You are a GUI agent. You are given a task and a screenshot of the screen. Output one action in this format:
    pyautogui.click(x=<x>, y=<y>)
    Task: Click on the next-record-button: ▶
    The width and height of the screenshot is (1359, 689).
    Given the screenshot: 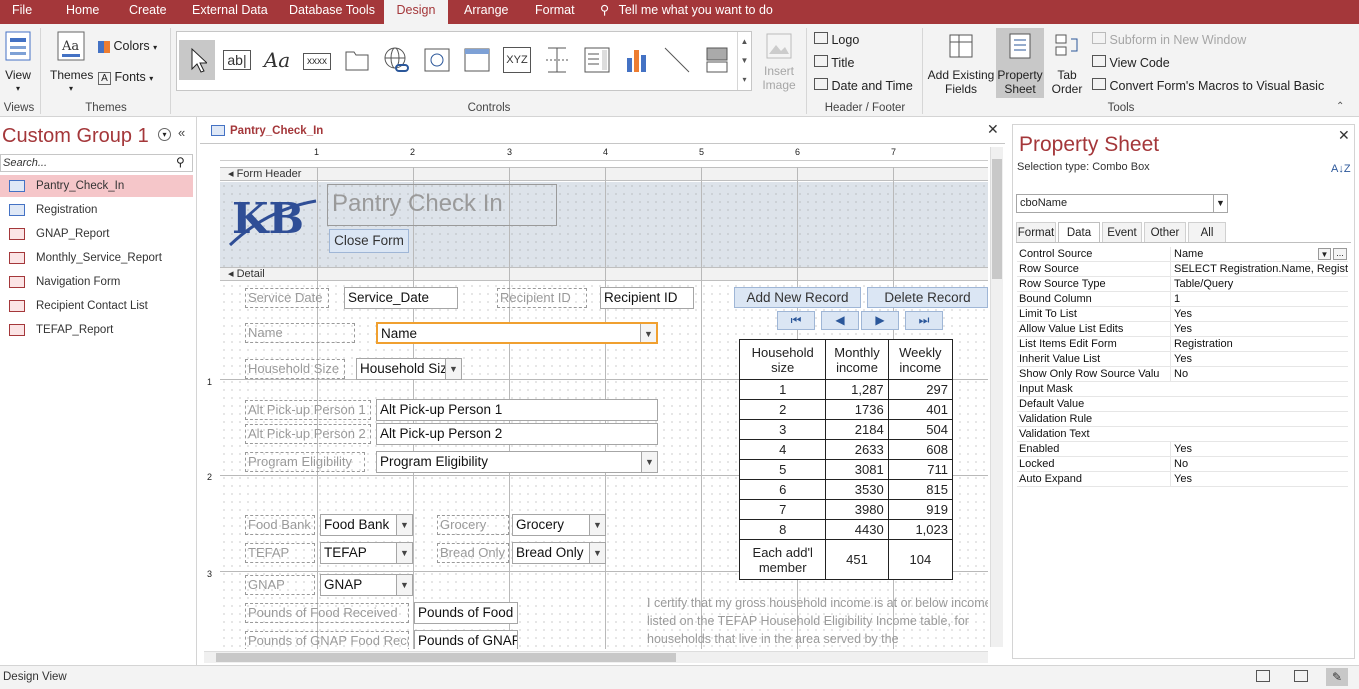 What is the action you would take?
    pyautogui.click(x=880, y=320)
    